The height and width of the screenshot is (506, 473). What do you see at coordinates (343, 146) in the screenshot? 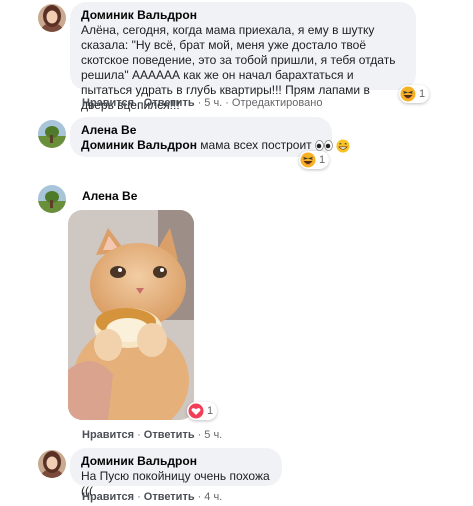
I see `grin-emoji-icon` at bounding box center [343, 146].